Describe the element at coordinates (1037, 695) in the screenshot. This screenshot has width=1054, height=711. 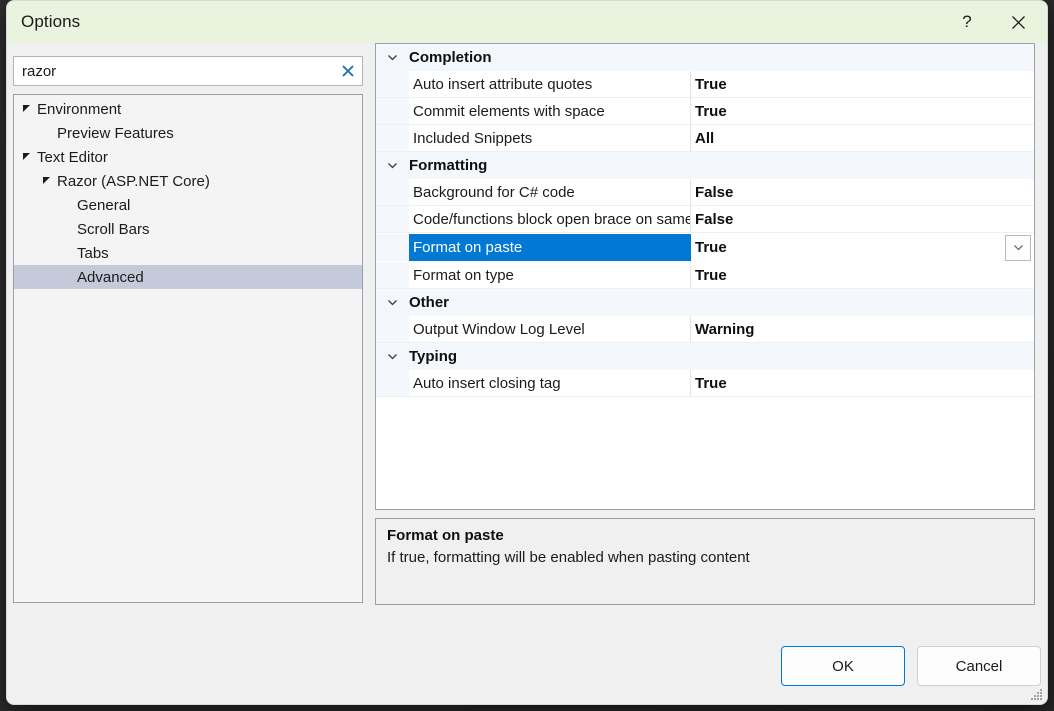
I see `resize-grip-icon` at that location.